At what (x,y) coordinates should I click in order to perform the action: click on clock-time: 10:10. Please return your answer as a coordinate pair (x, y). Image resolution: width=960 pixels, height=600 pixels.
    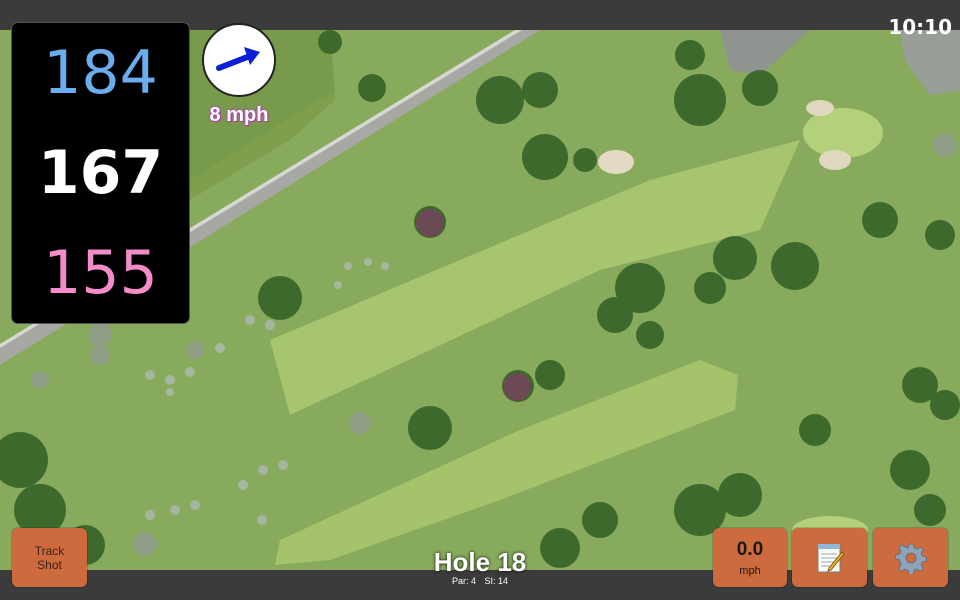
    Looking at the image, I should click on (920, 27).